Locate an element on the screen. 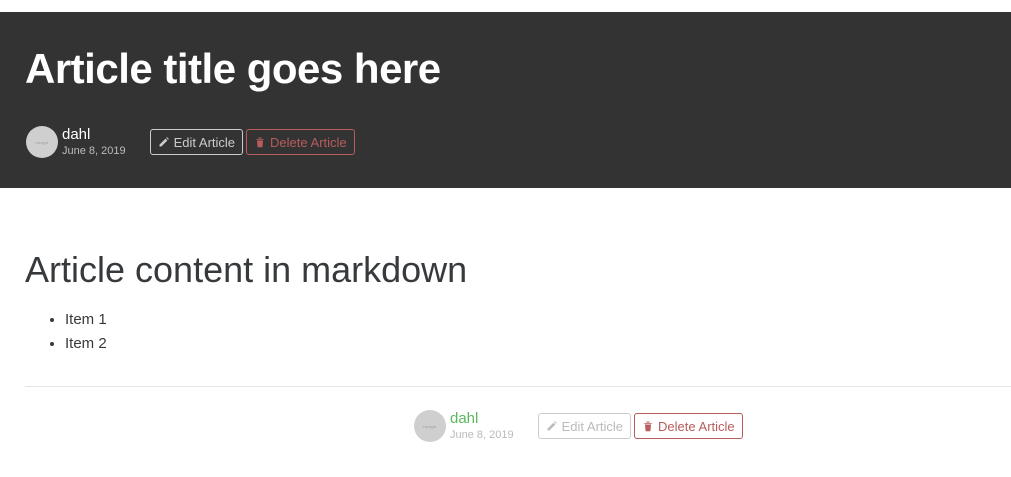 This screenshot has width=1011, height=477. delete-article-button: Delete Article is located at coordinates (300, 142).